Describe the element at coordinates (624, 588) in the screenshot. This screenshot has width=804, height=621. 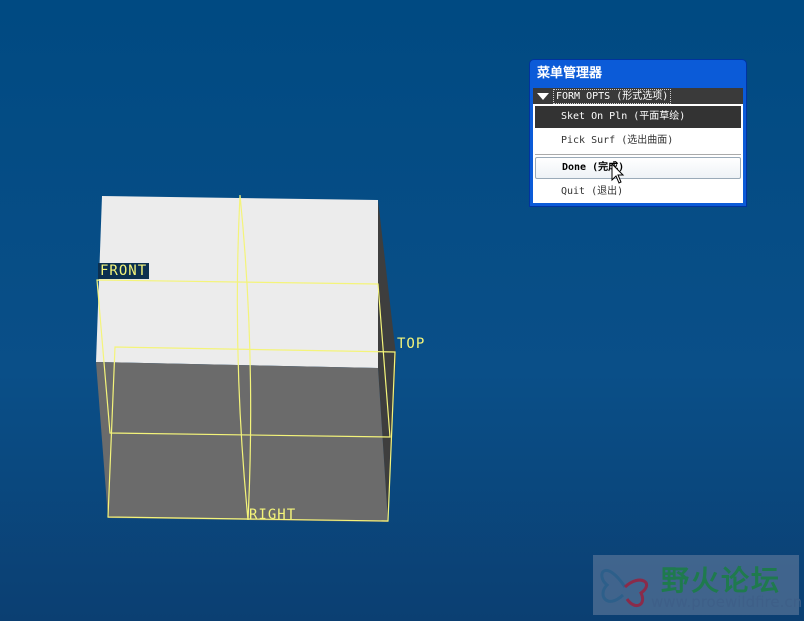
I see `butterfly-logo-icon` at that location.